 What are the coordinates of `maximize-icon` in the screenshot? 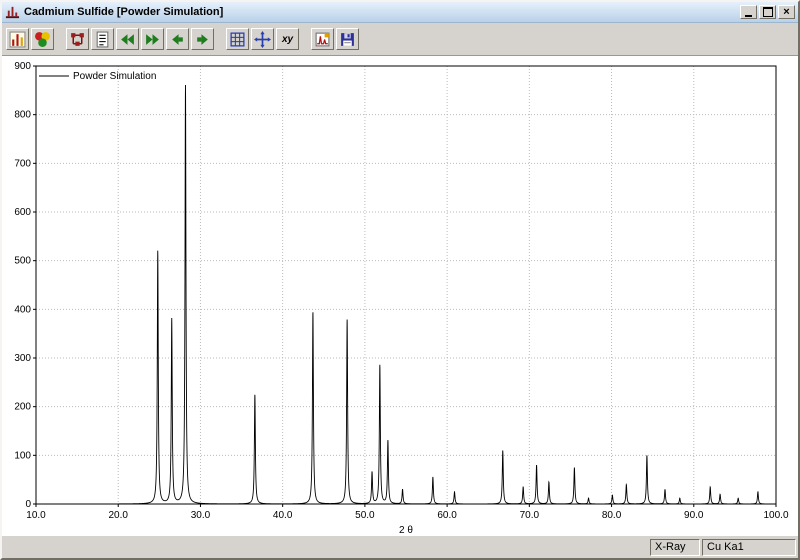 It's located at (767, 12).